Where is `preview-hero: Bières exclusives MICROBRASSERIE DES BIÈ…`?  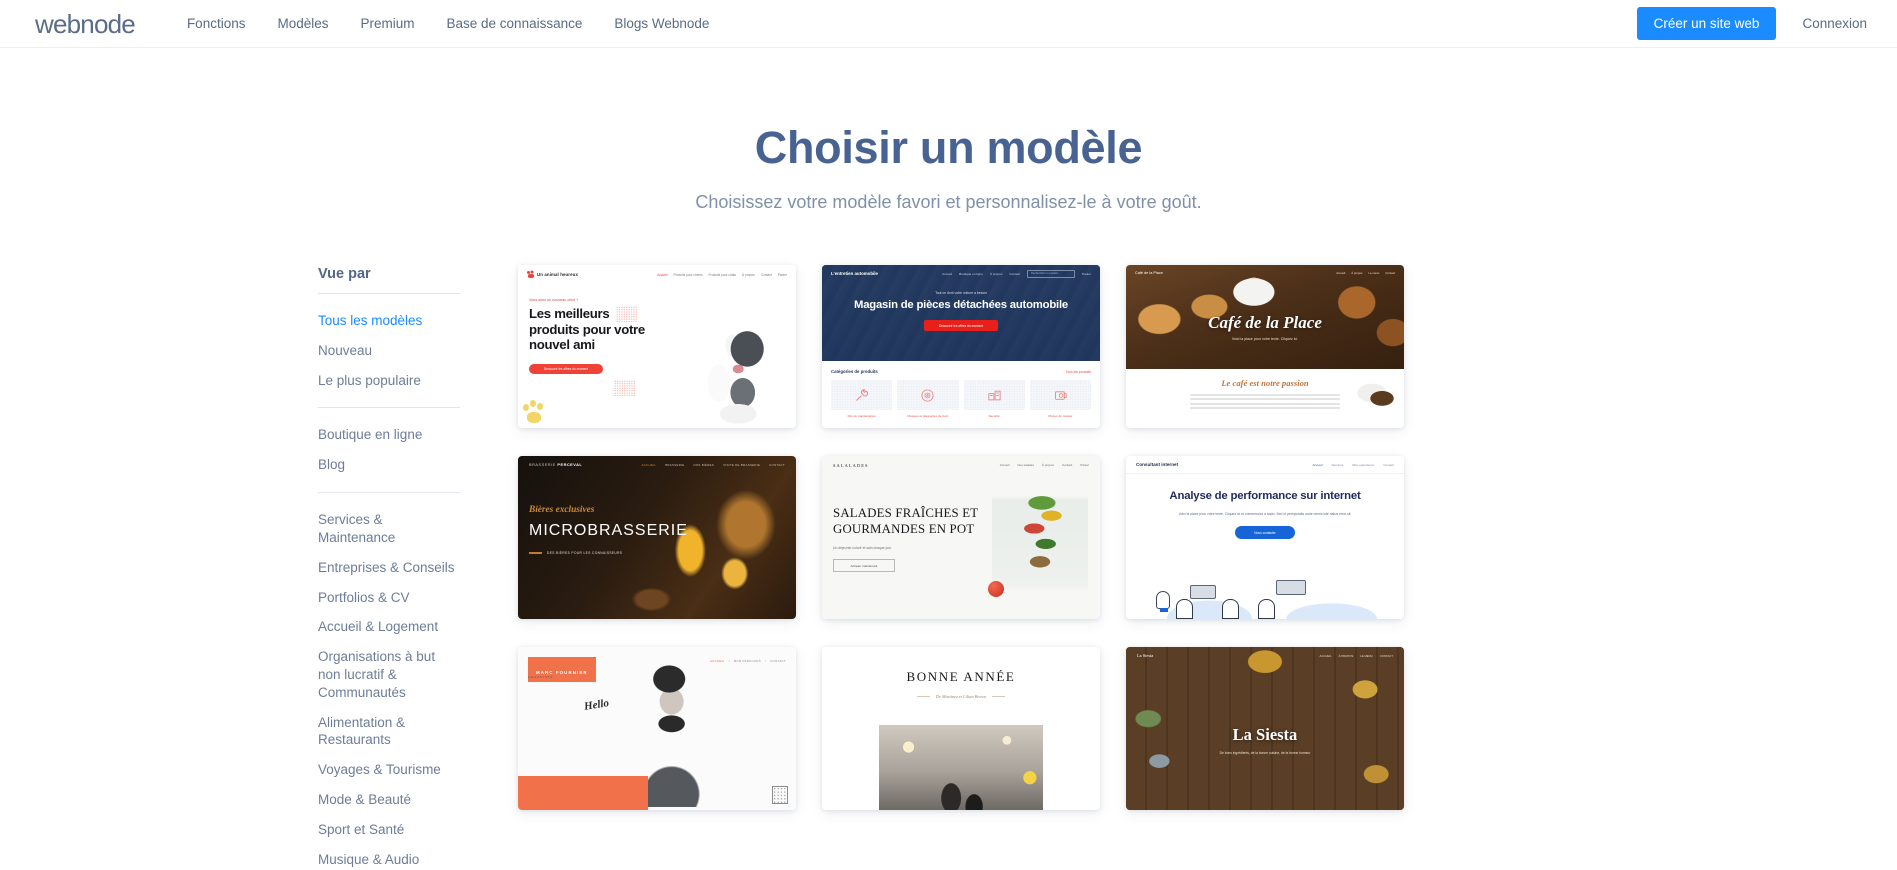
preview-hero: Bières exclusives MICROBRASSERIE DES BIÈ… is located at coordinates (657, 514).